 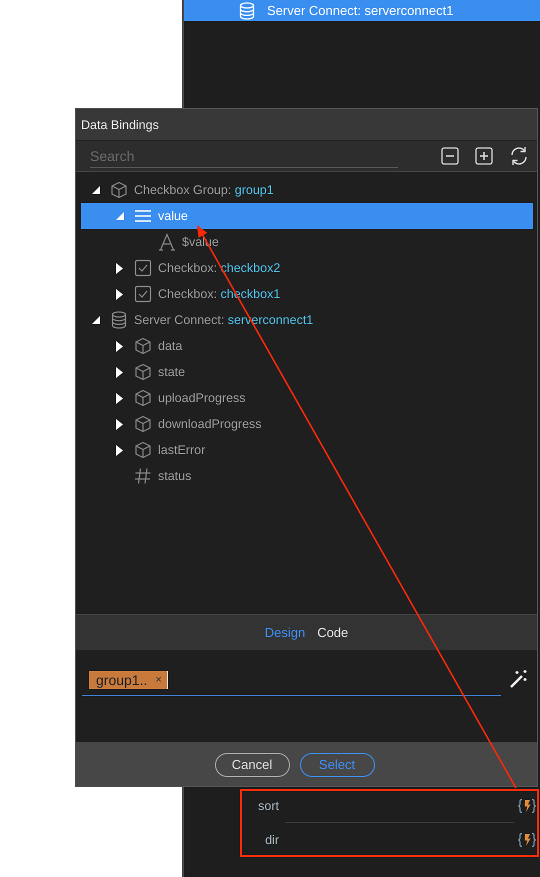 What do you see at coordinates (182, 450) in the screenshot?
I see `item-label: lastError` at bounding box center [182, 450].